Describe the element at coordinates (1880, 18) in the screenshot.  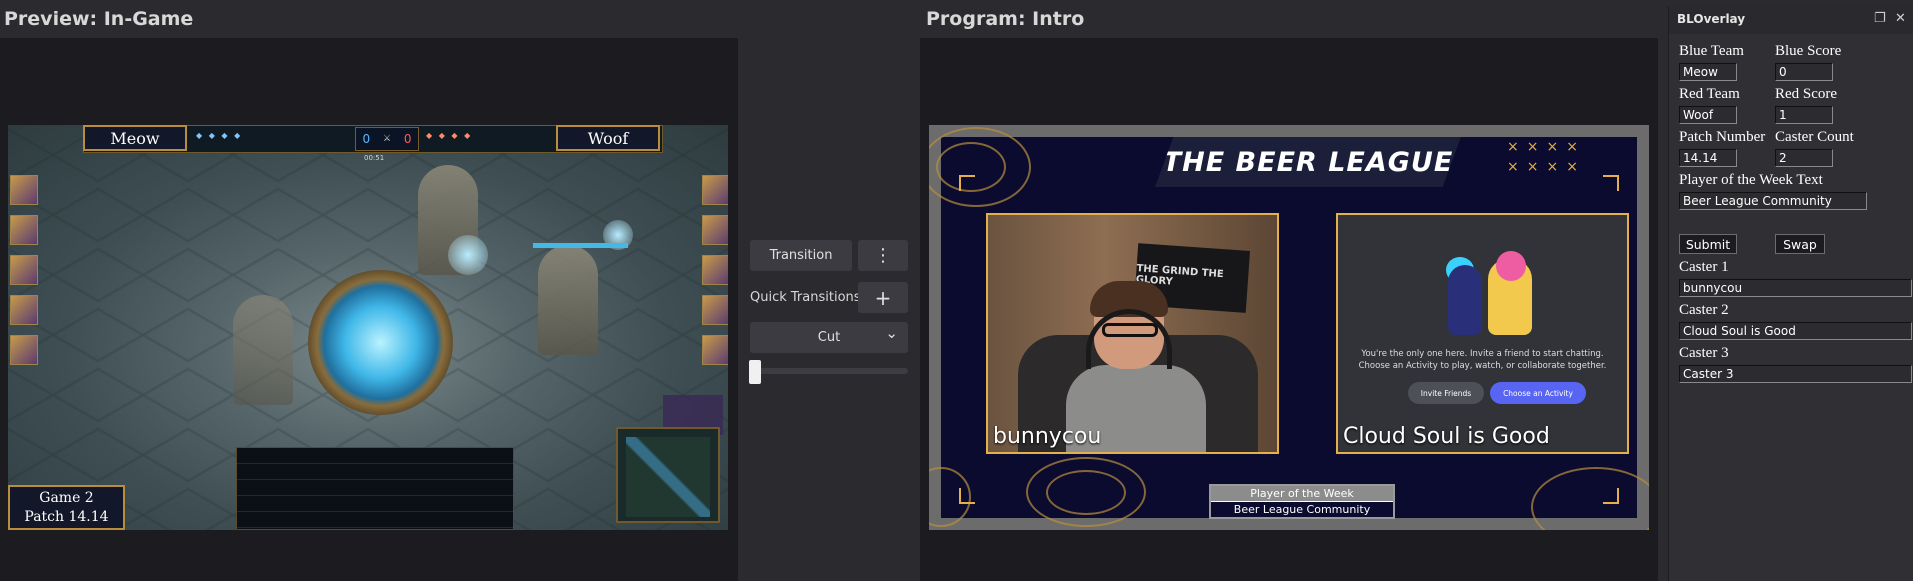
I see `float-dock-icon: ❐` at that location.